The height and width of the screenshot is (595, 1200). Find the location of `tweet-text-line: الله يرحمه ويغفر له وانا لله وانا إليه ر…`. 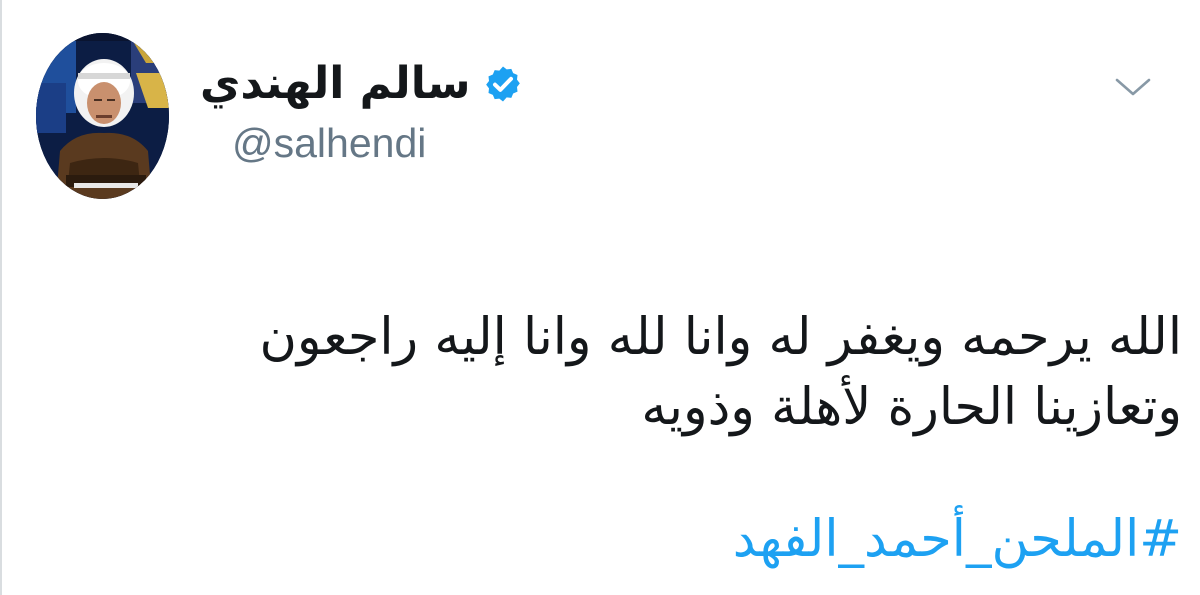

tweet-text-line: الله يرحمه ويغفر له وانا لله وانا إليه ر… is located at coordinates (720, 337).